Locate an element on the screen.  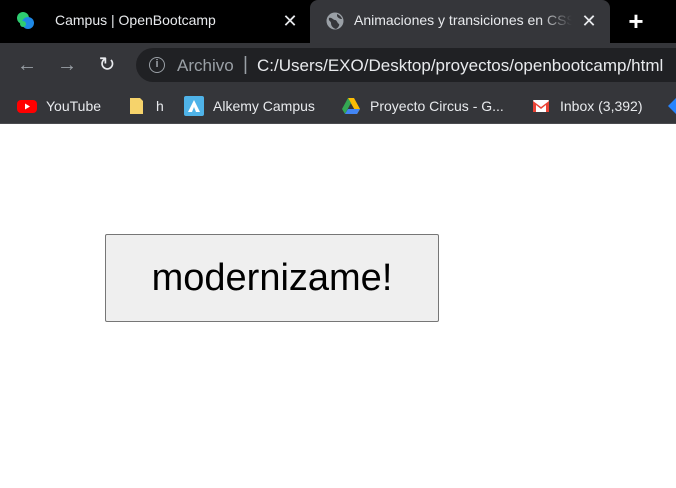
forward-arrow-icon: → is located at coordinates (67, 65).